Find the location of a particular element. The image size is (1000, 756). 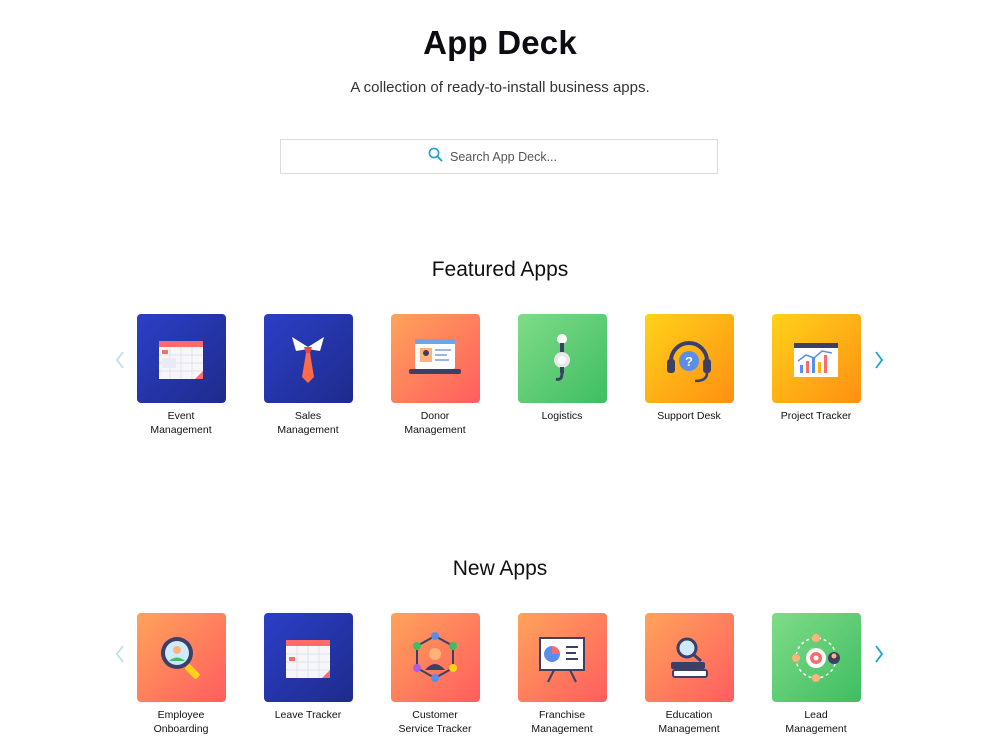

app-label: Franchise Management is located at coordinates (562, 722).